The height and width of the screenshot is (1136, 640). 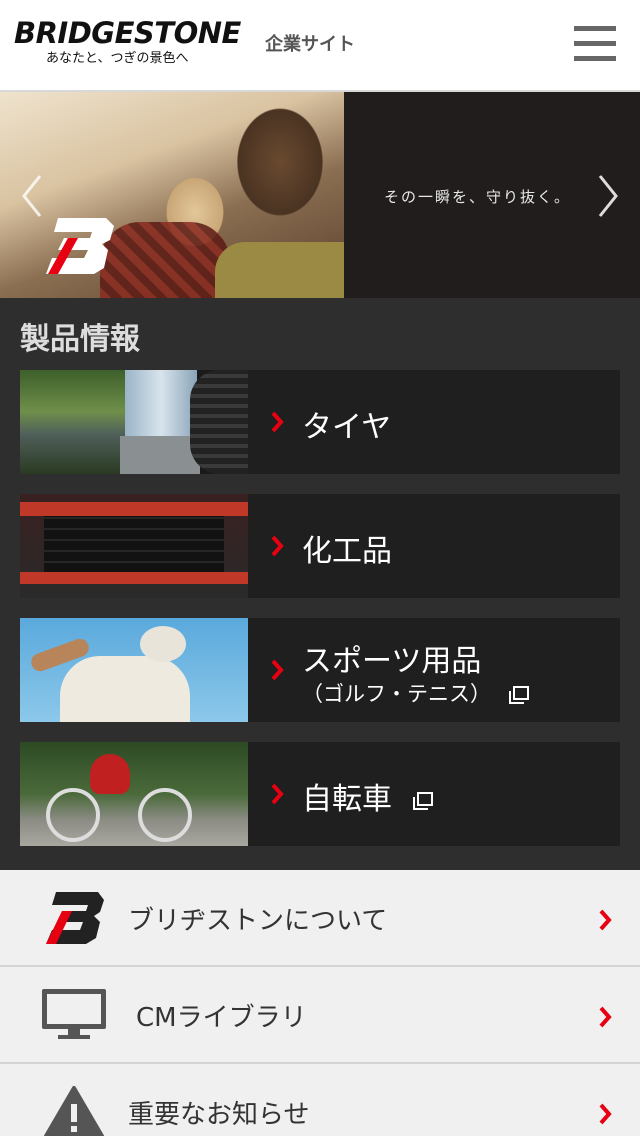 What do you see at coordinates (478, 197) in the screenshot?
I see `hero-tagline: その一瞬を、守り抜く。` at bounding box center [478, 197].